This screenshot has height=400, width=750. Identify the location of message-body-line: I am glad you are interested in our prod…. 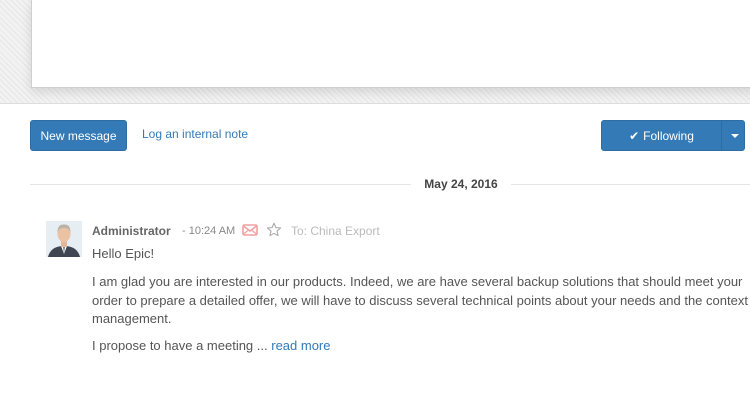
(417, 281).